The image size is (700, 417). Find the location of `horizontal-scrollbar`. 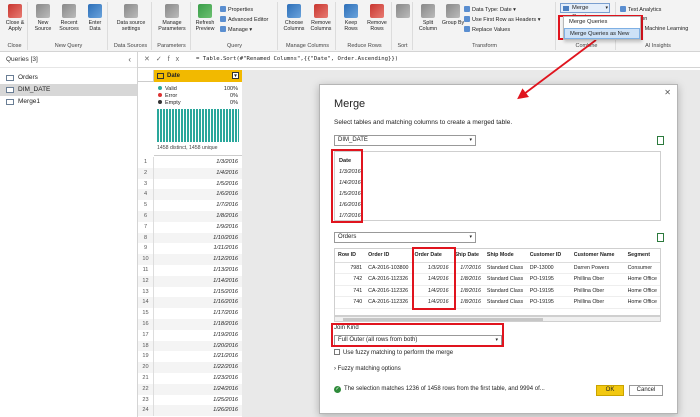

horizontal-scrollbar is located at coordinates (497, 319).